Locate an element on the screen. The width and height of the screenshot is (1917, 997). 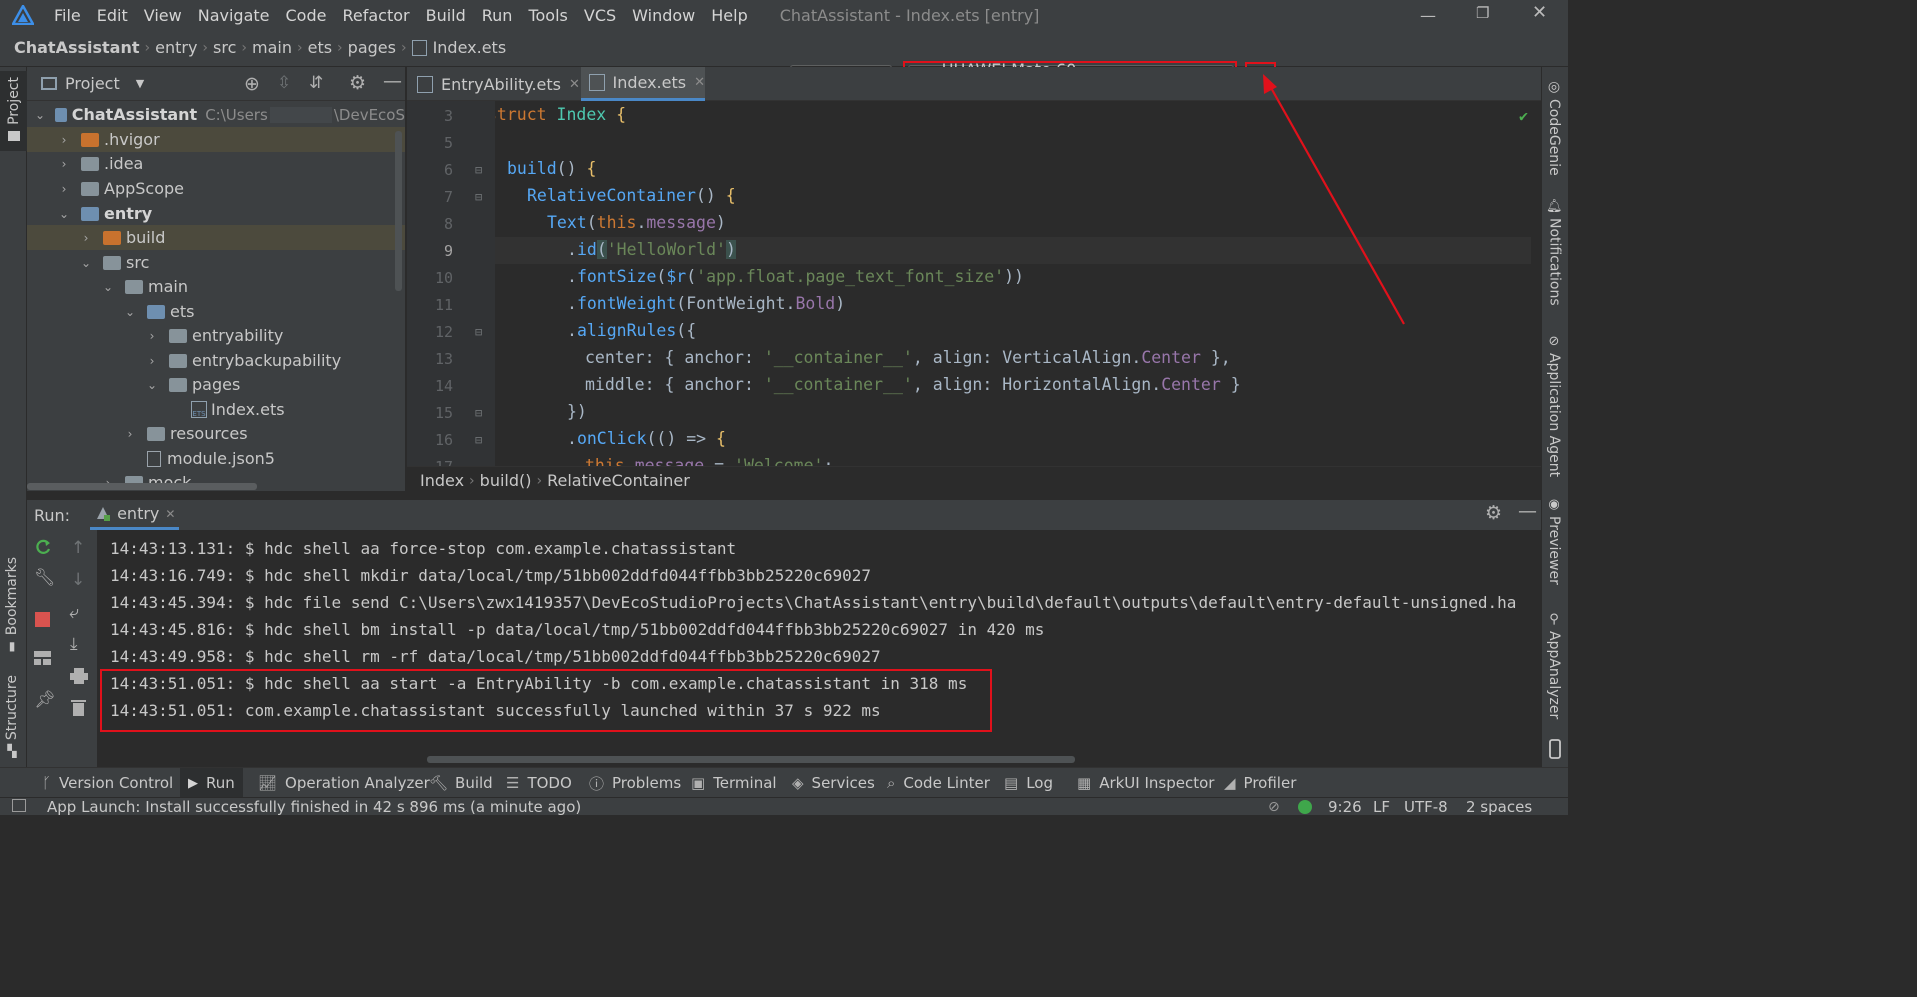
tool-code-linter: ⌕ Code Linter is located at coordinates (938, 783).